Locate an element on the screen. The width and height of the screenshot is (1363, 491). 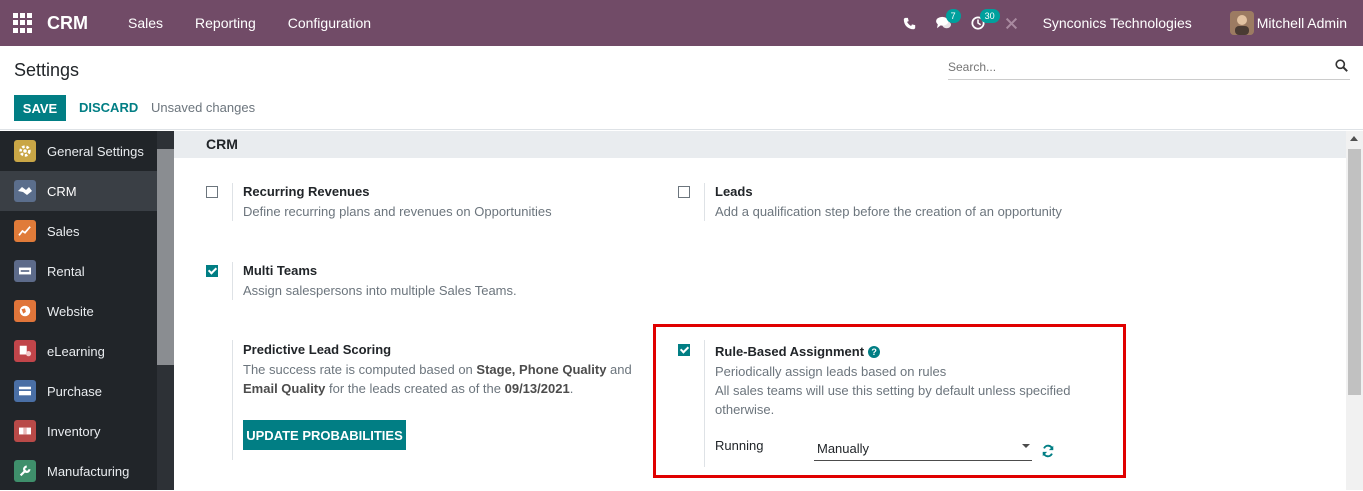
highlight-box is located at coordinates (889, 401).